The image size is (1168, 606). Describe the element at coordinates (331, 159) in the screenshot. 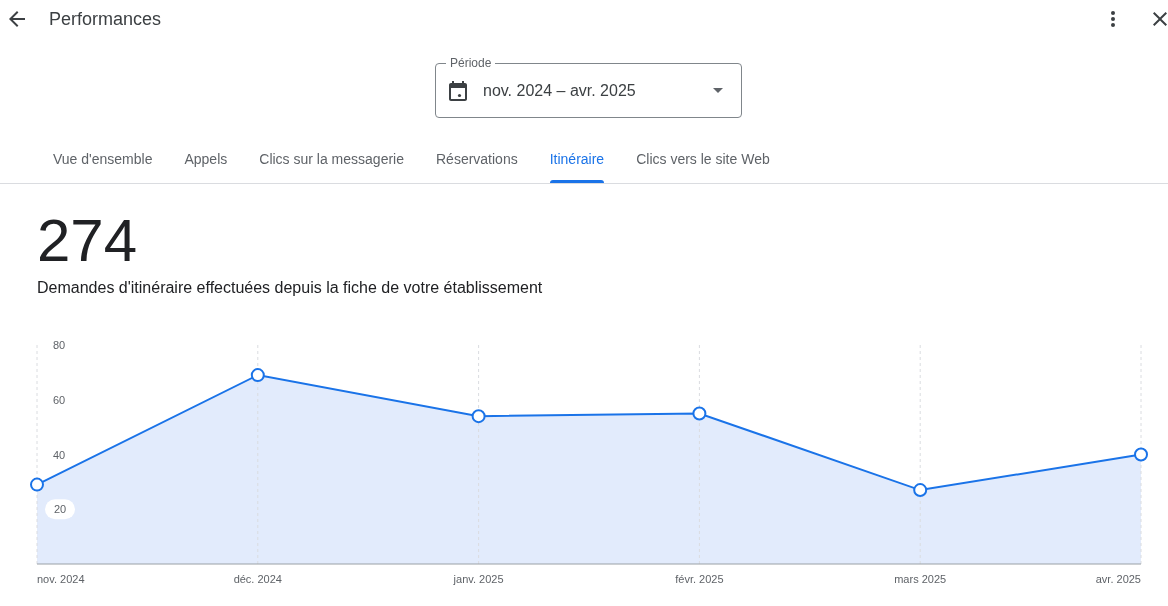

I see `tab: Clics sur la messagerie` at that location.